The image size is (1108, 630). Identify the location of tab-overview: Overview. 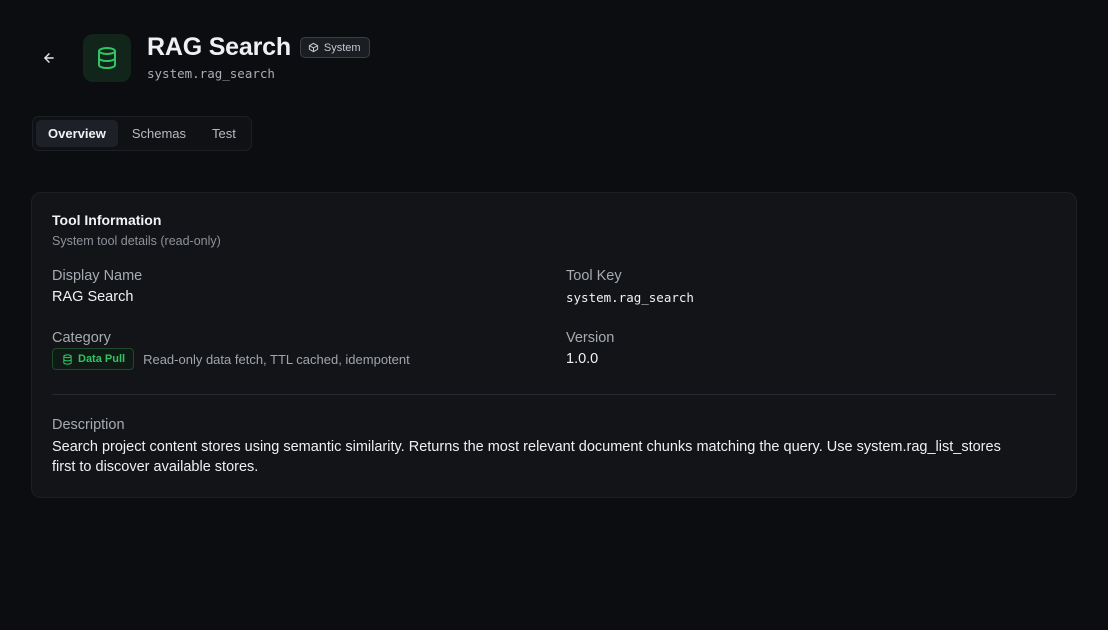
(77, 133).